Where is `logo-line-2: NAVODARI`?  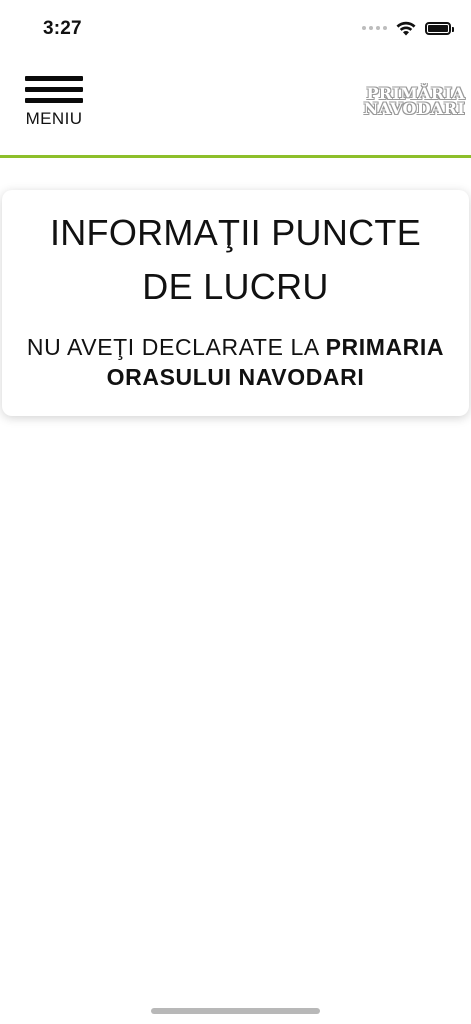 logo-line-2: NAVODARI is located at coordinates (414, 108).